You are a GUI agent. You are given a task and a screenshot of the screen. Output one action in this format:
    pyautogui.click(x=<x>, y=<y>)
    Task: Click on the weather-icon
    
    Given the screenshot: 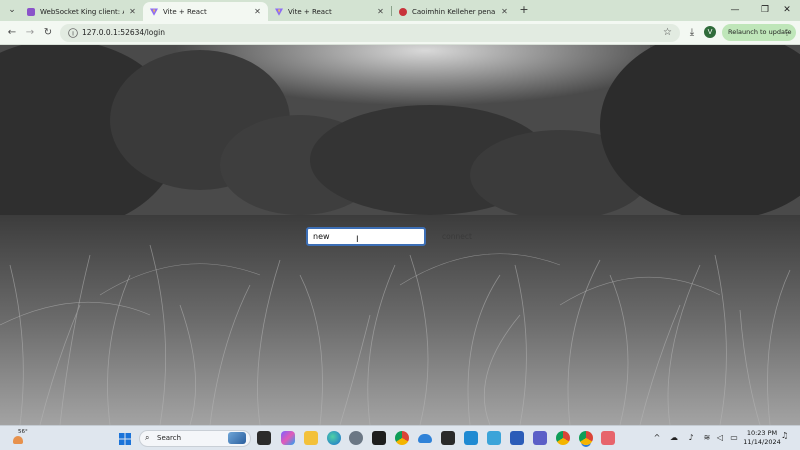 What is the action you would take?
    pyautogui.click(x=18, y=440)
    